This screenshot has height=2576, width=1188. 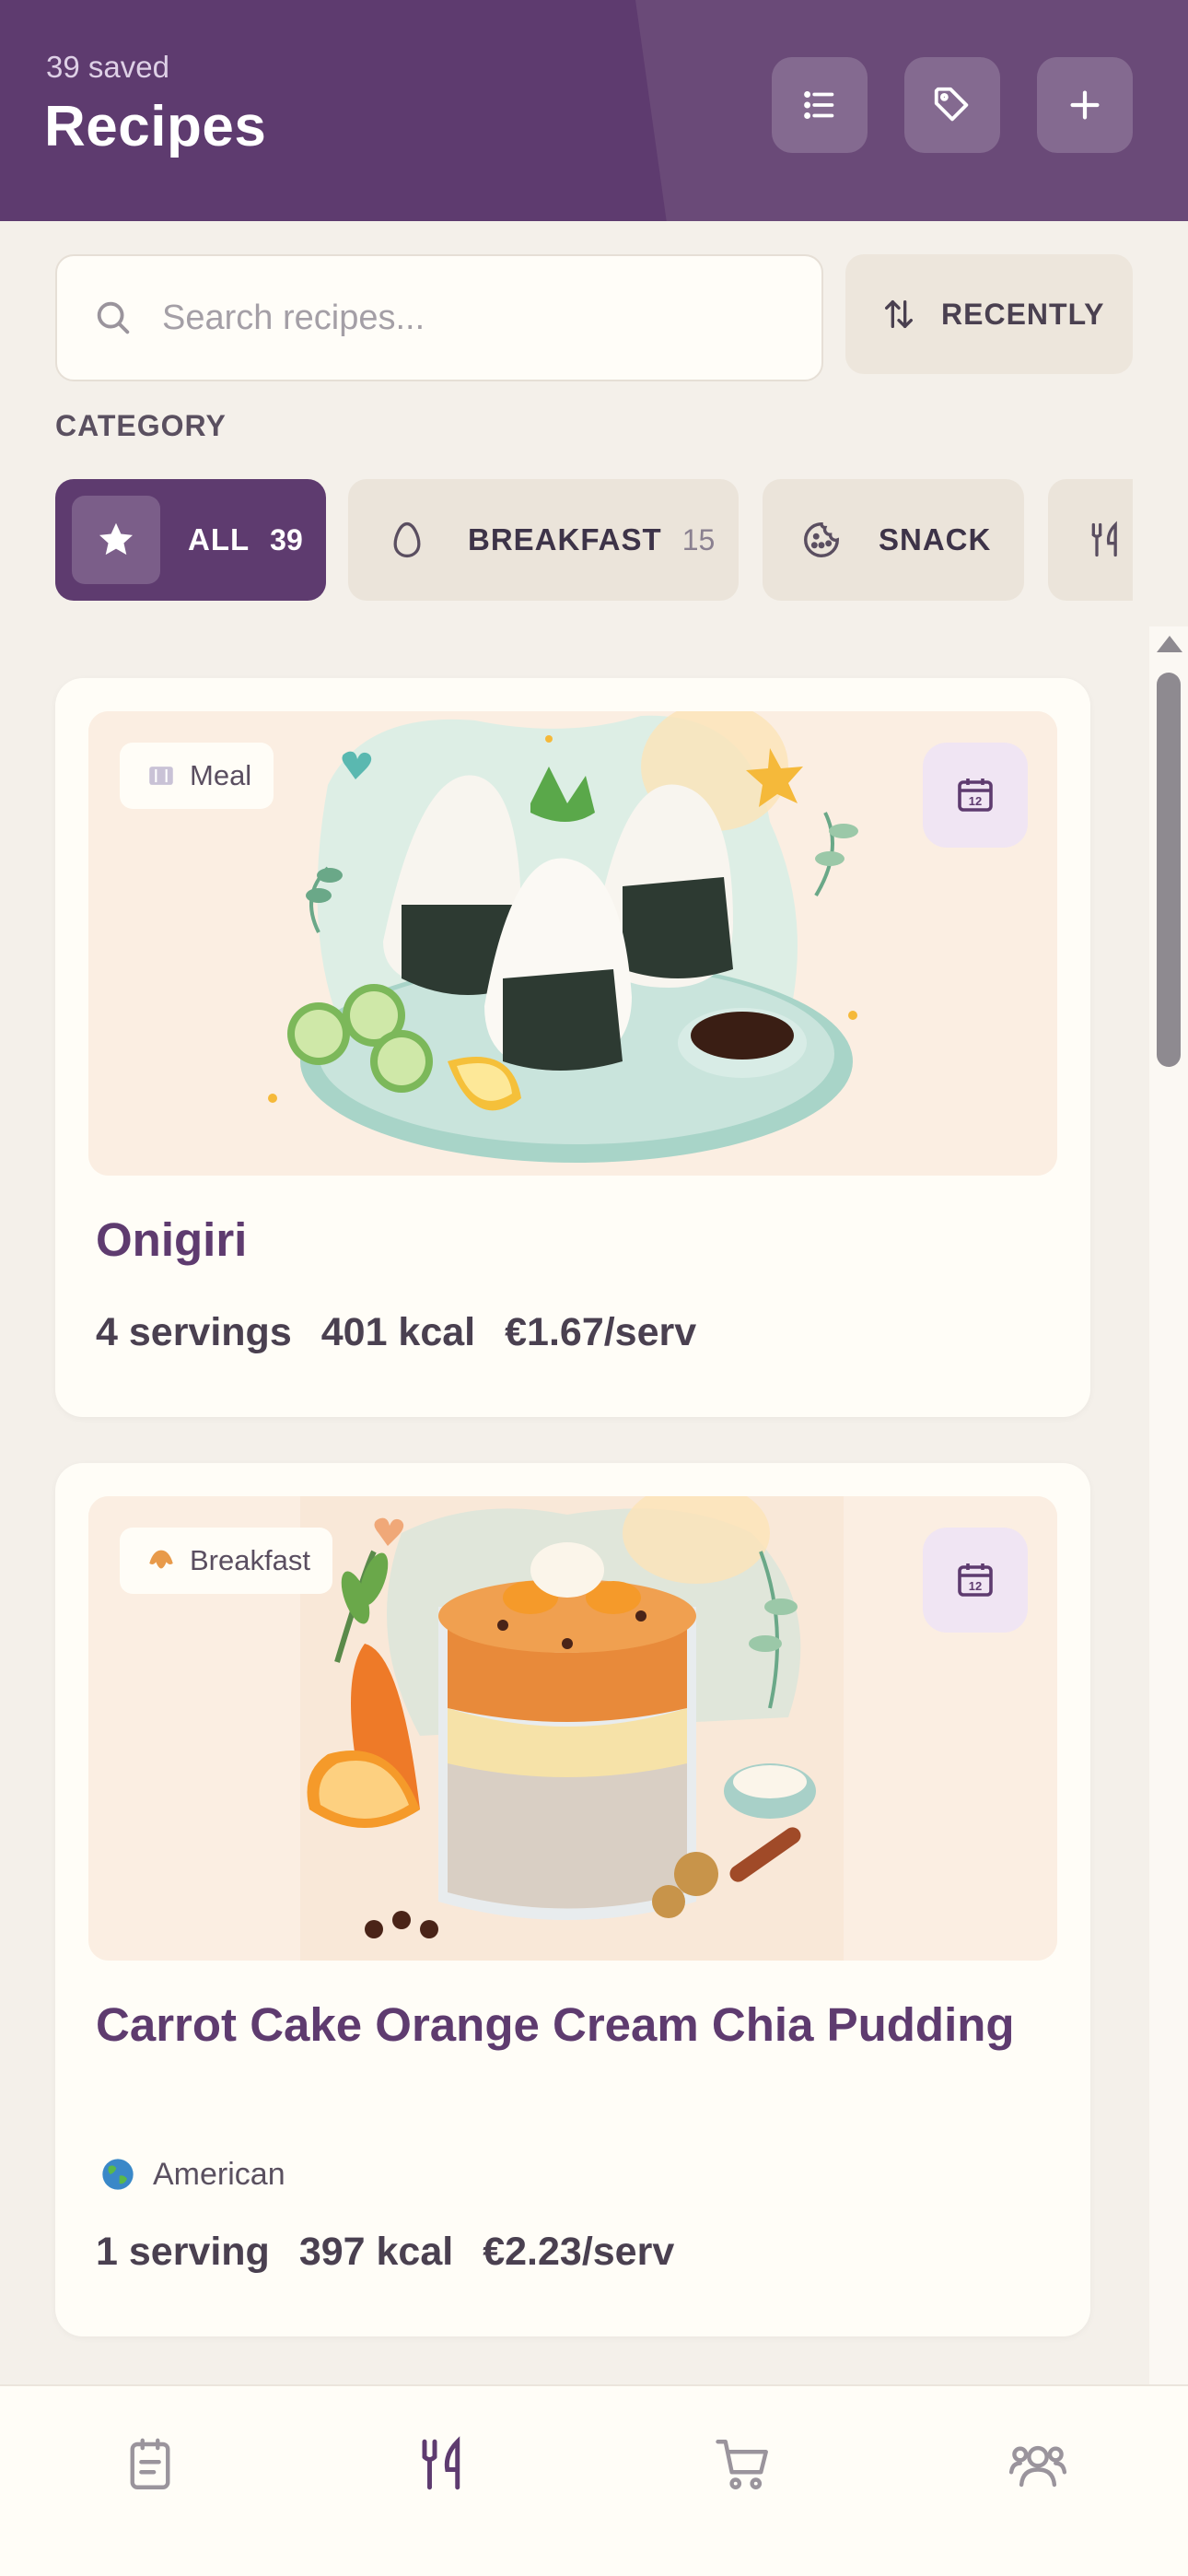 I want to click on recipe-title: Carrot Cake Orange Cream Chia Pudding, so click(x=555, y=2024).